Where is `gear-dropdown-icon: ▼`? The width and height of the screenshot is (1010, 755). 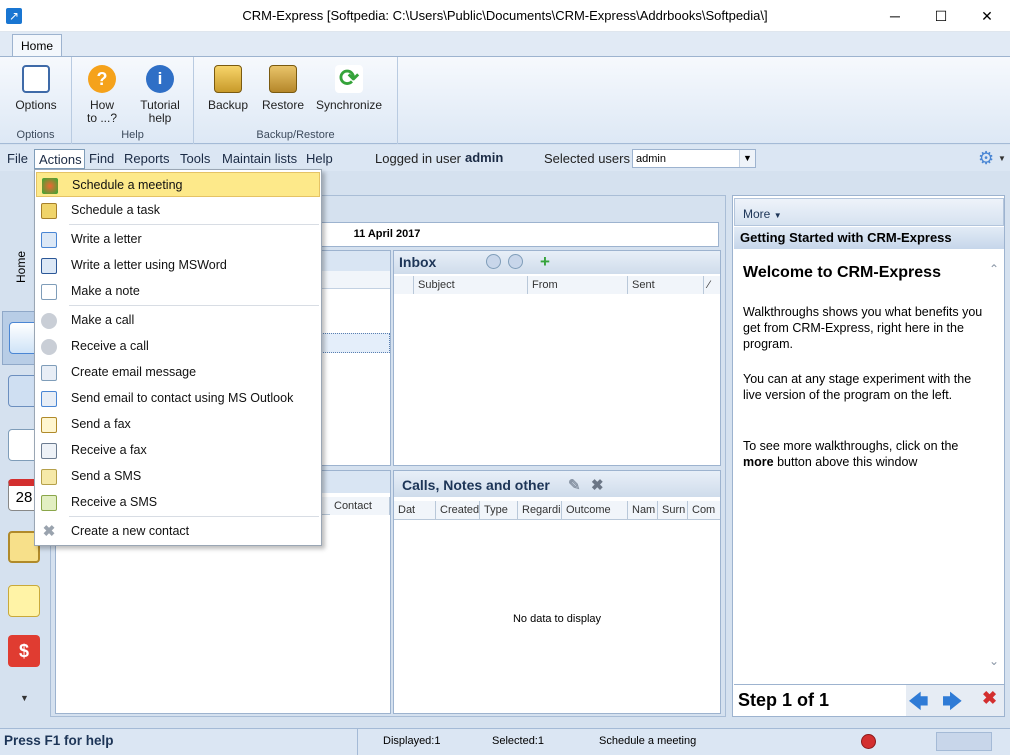
gear-dropdown-icon: ▼ is located at coordinates (1002, 158).